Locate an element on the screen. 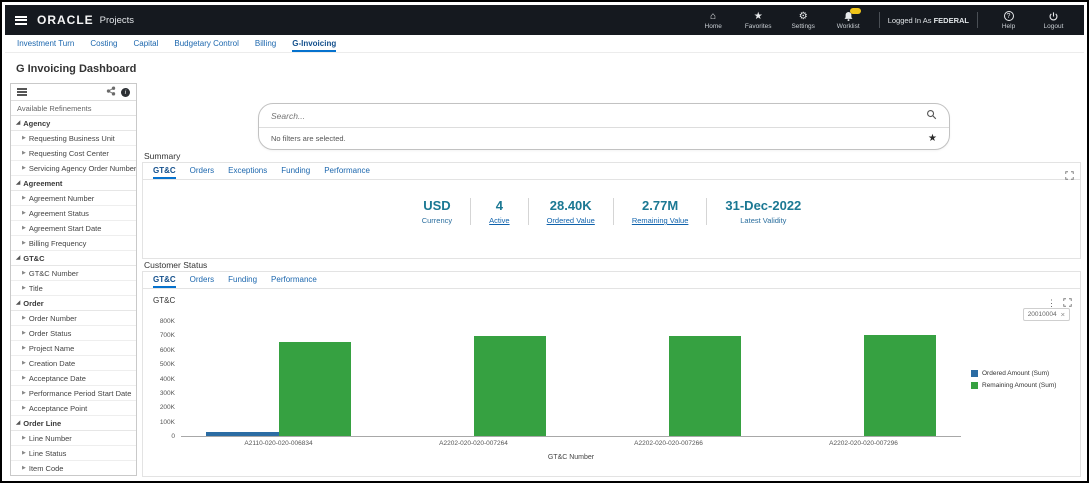 Image resolution: width=1089 pixels, height=483 pixels. sidebar-toolbar: i is located at coordinates (73, 92).